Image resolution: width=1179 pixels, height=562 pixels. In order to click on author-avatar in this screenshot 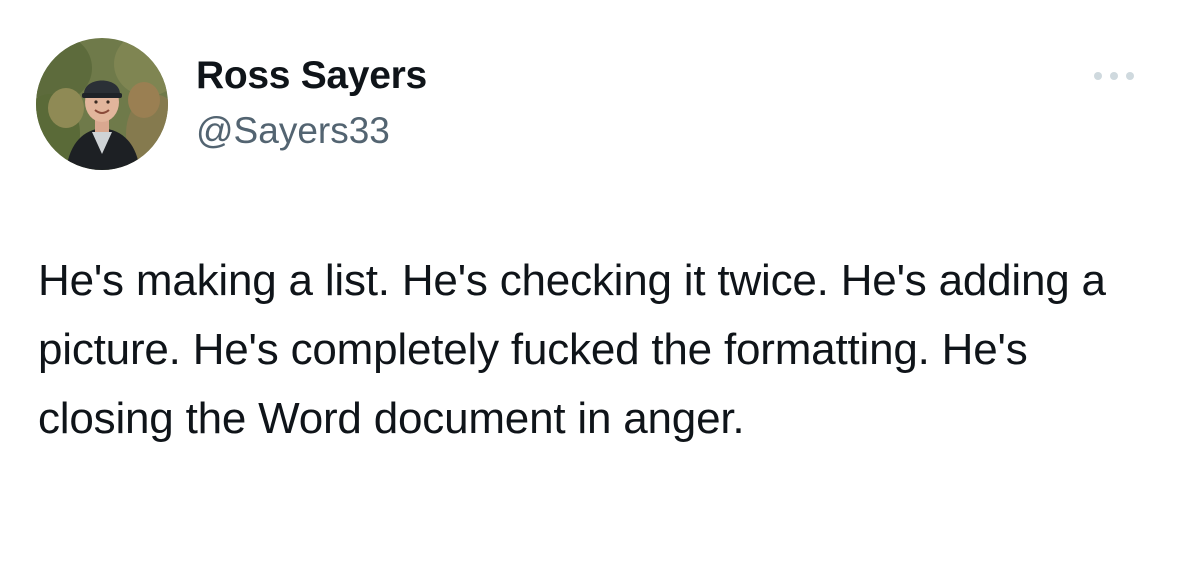, I will do `click(102, 104)`.